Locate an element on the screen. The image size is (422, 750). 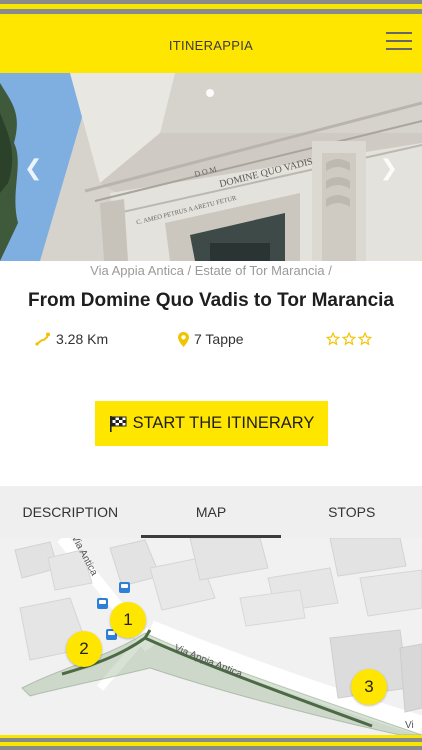
tab-map: MAP is located at coordinates (211, 512).